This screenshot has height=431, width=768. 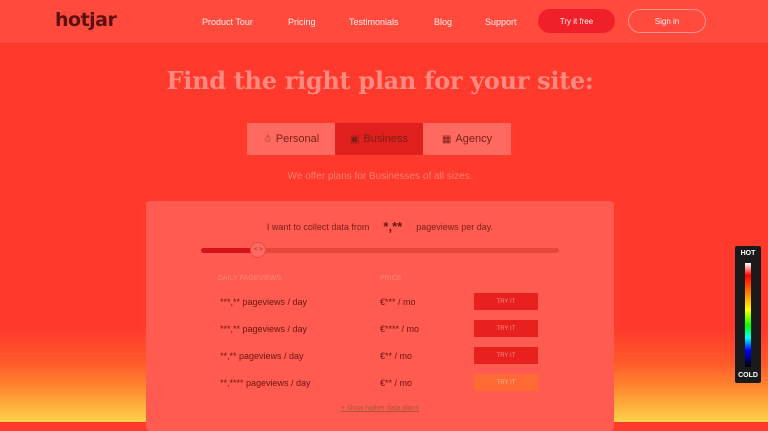 What do you see at coordinates (667, 21) in the screenshot?
I see `sign-in-button: Sign in` at bounding box center [667, 21].